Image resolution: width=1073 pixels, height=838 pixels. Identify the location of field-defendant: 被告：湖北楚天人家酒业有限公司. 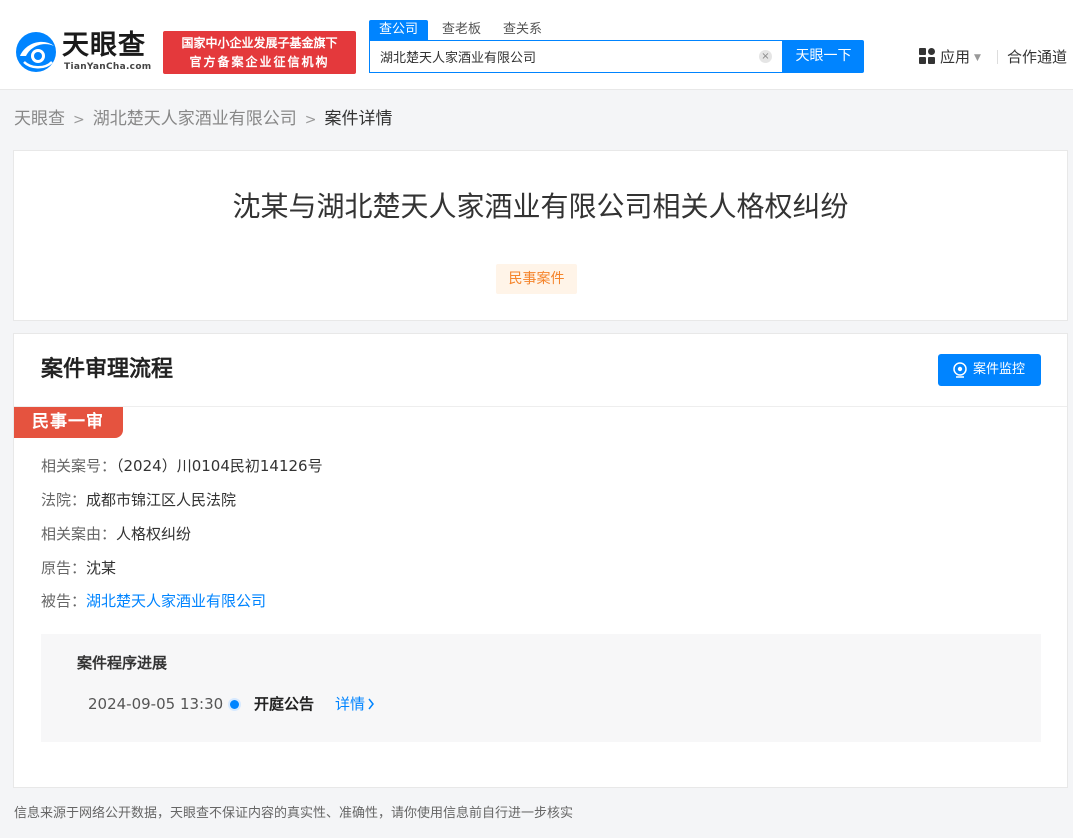
(153, 601).